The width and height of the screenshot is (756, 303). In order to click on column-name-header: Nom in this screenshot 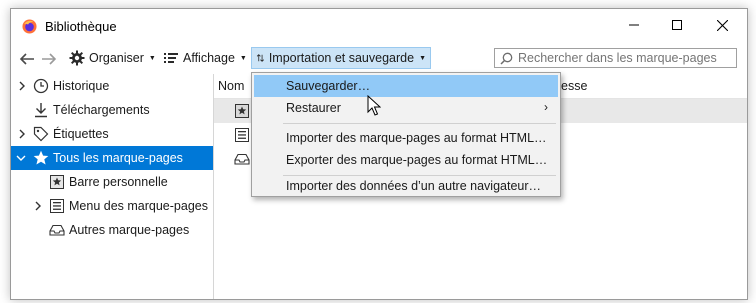, I will do `click(231, 86)`.